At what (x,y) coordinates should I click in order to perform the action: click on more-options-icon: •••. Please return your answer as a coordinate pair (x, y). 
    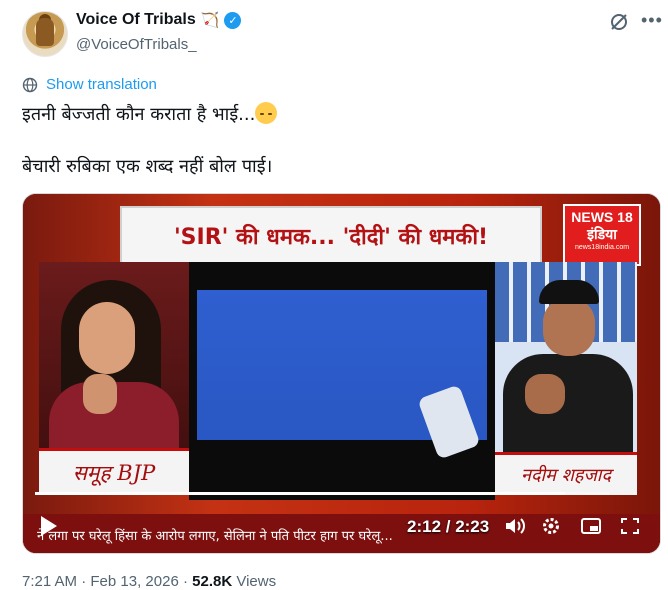
    Looking at the image, I should click on (652, 20).